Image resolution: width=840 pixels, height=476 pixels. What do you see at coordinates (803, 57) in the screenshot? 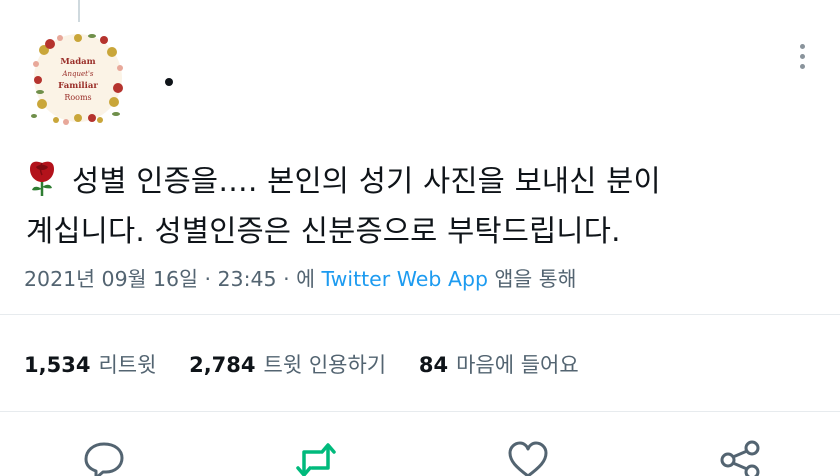
I see `more-options-icon` at bounding box center [803, 57].